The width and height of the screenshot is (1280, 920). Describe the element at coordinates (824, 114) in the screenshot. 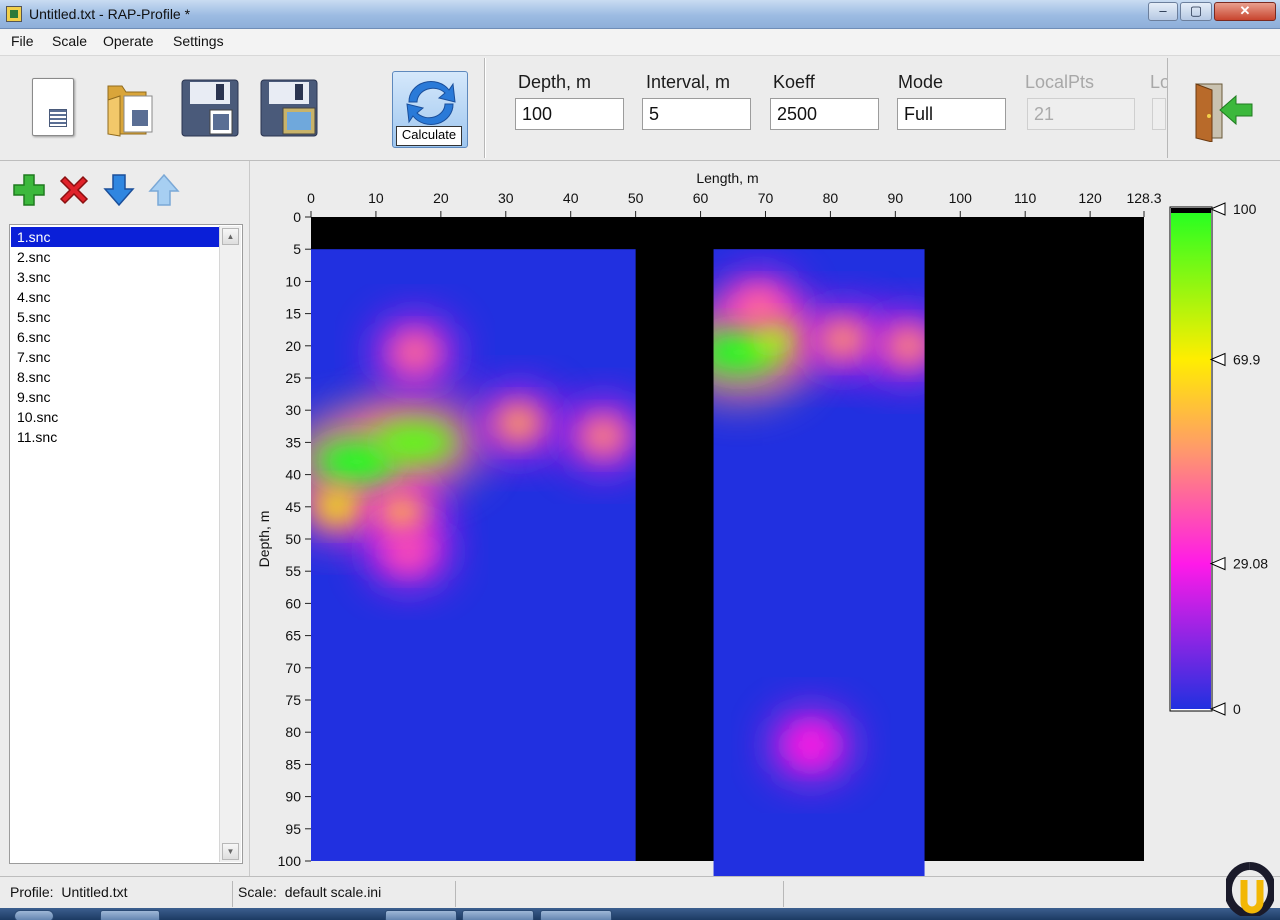

I see `koeff-input` at that location.